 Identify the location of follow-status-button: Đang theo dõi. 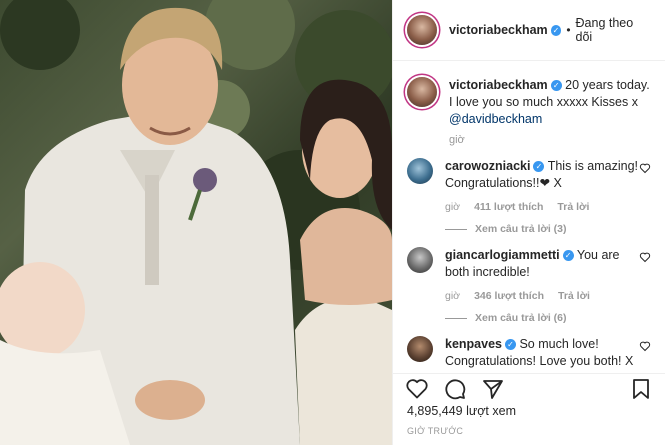
(613, 30).